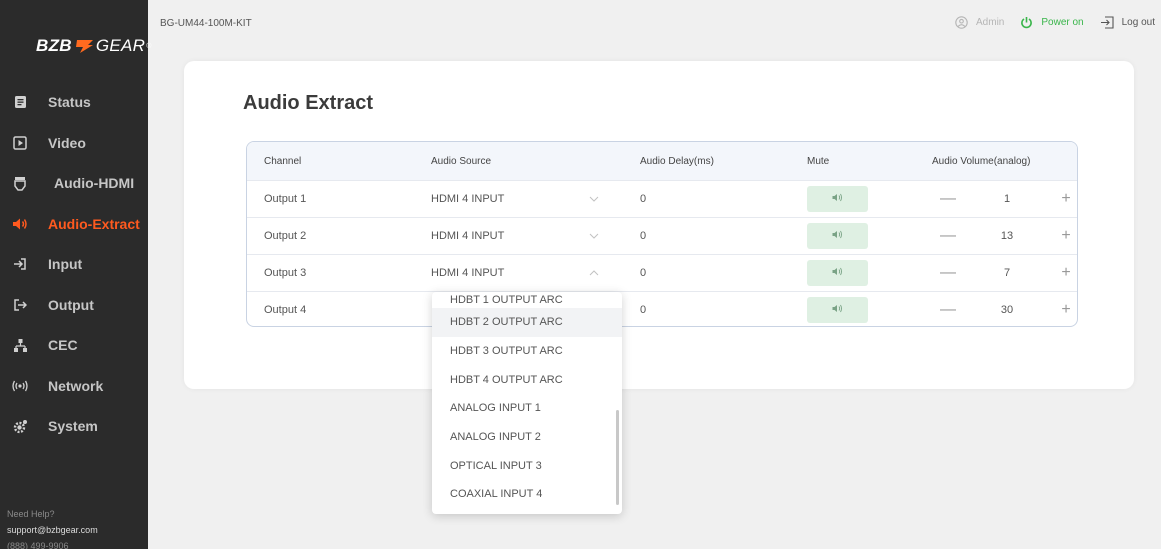 This screenshot has height=549, width=1161. Describe the element at coordinates (1127, 22) in the screenshot. I see `logout-button: Log out` at that location.